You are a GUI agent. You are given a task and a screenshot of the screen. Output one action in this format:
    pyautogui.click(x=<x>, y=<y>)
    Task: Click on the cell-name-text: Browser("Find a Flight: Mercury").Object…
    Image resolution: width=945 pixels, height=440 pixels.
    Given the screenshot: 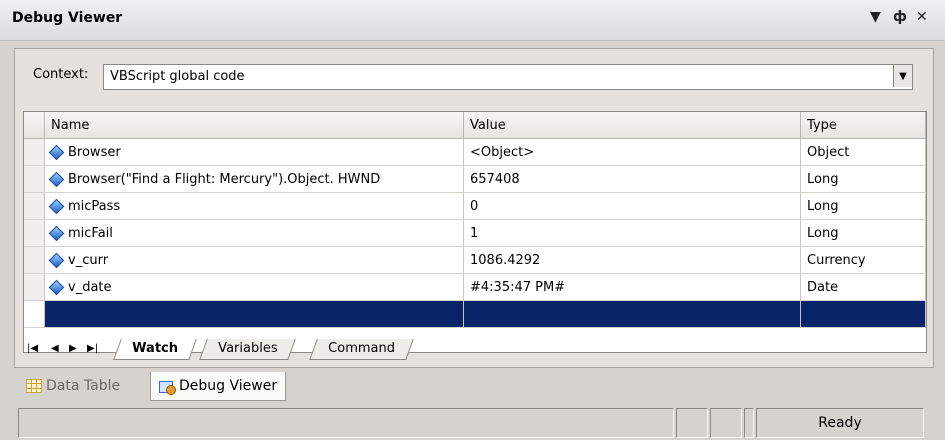 What is the action you would take?
    pyautogui.click(x=224, y=179)
    